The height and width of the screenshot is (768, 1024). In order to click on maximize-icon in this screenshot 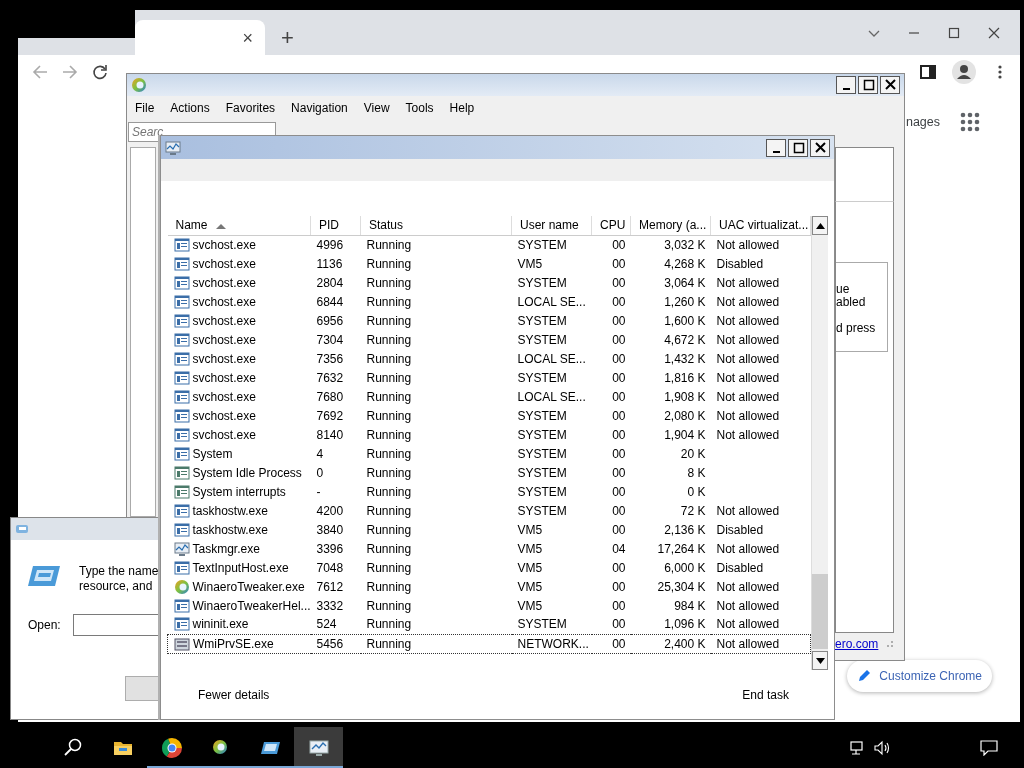, I will do `click(954, 32)`.